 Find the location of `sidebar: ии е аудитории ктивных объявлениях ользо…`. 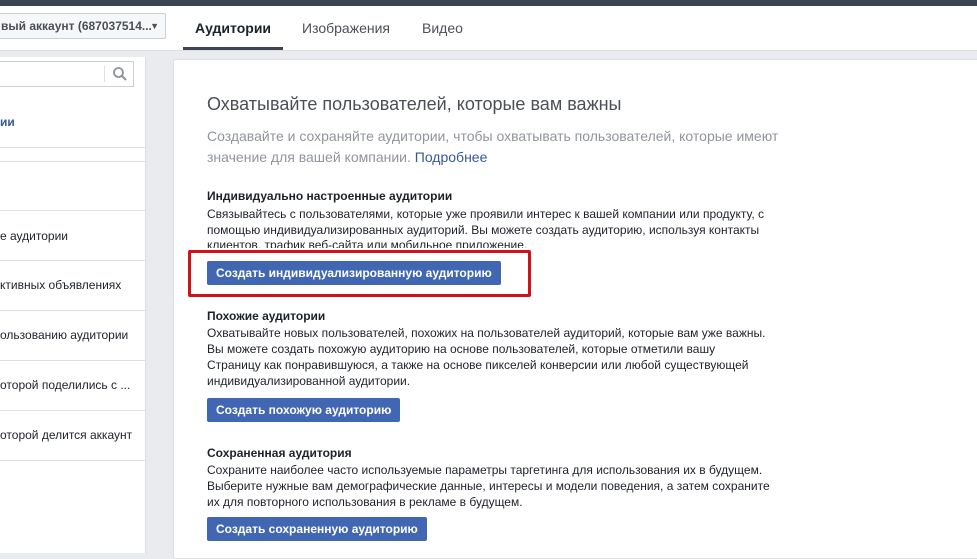

sidebar: ии е аудитории ктивных объявлениях ользо… is located at coordinates (73, 305).